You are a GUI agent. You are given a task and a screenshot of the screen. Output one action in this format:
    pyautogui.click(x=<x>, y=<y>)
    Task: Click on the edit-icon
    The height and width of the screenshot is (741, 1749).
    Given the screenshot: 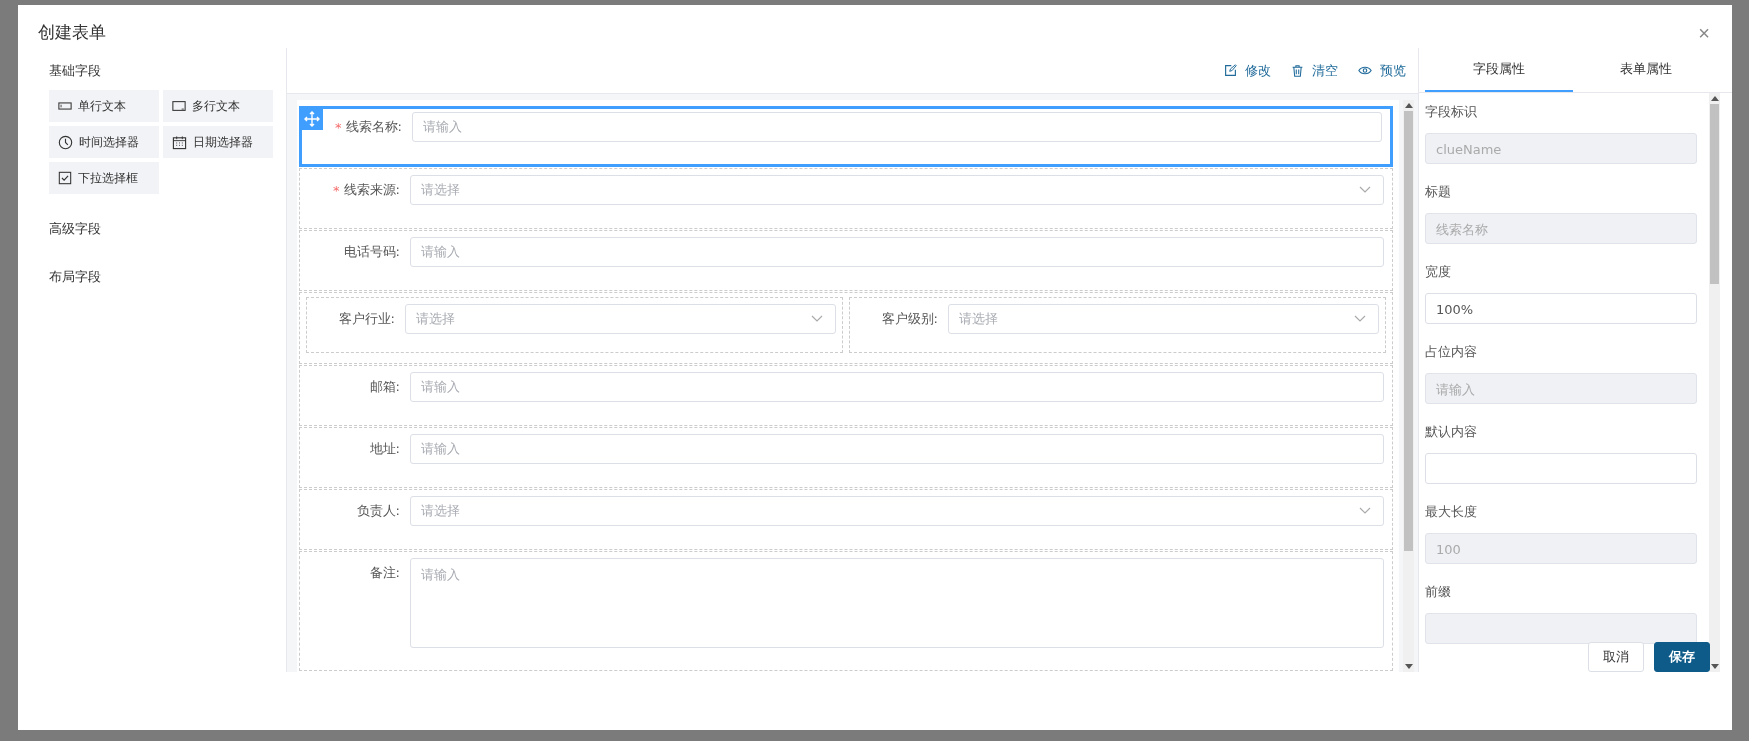 What is the action you would take?
    pyautogui.click(x=1230, y=70)
    